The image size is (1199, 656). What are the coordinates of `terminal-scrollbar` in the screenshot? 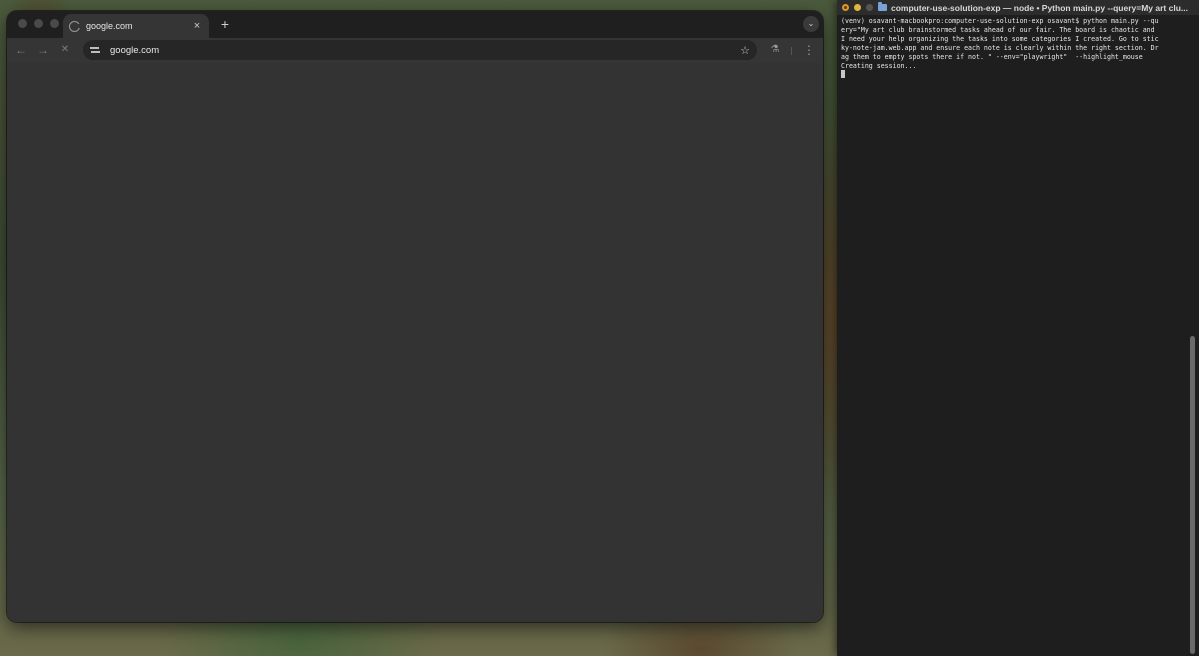 It's located at (1192, 495).